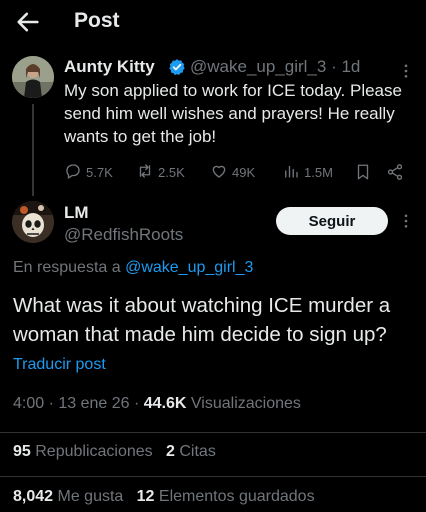 The width and height of the screenshot is (426, 512). I want to click on likes-count: 8,042, so click(33, 496).